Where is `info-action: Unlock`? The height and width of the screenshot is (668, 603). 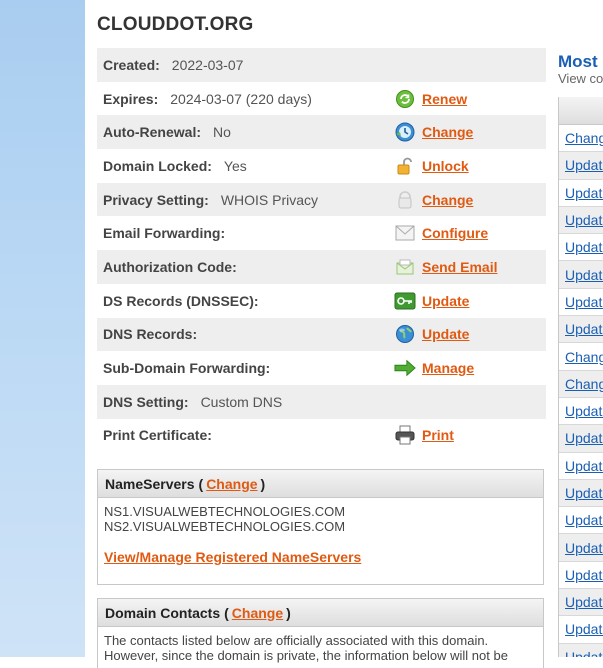 info-action: Unlock is located at coordinates (431, 166).